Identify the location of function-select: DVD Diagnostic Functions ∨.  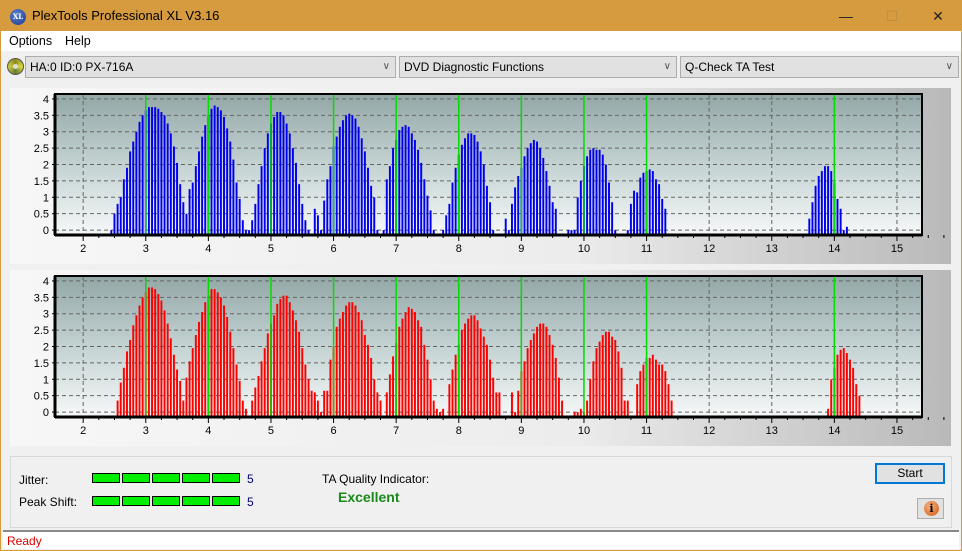
(538, 67).